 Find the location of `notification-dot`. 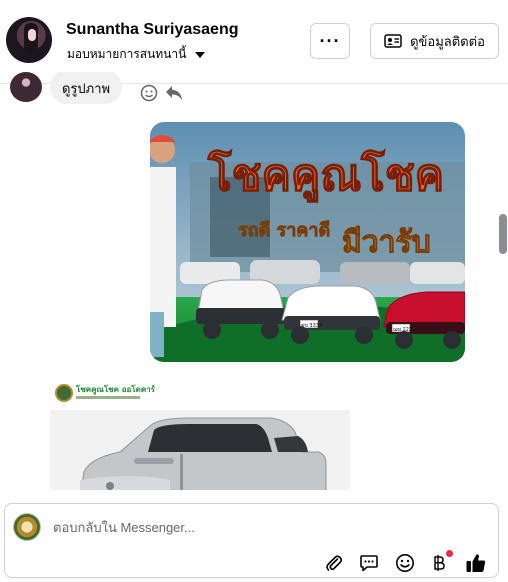

notification-dot is located at coordinates (449, 553).